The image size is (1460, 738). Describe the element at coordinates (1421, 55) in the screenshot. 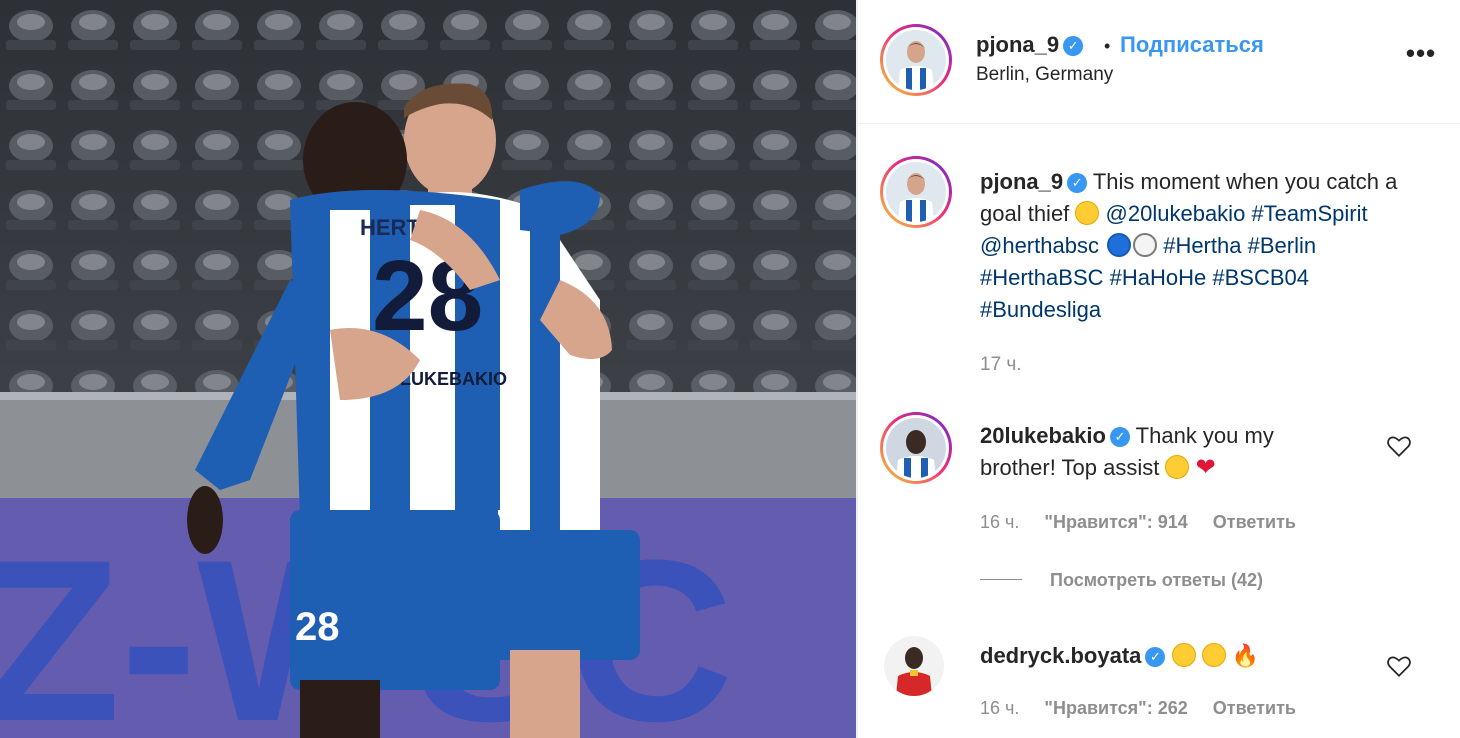

I see `more-options-icon: •••` at that location.